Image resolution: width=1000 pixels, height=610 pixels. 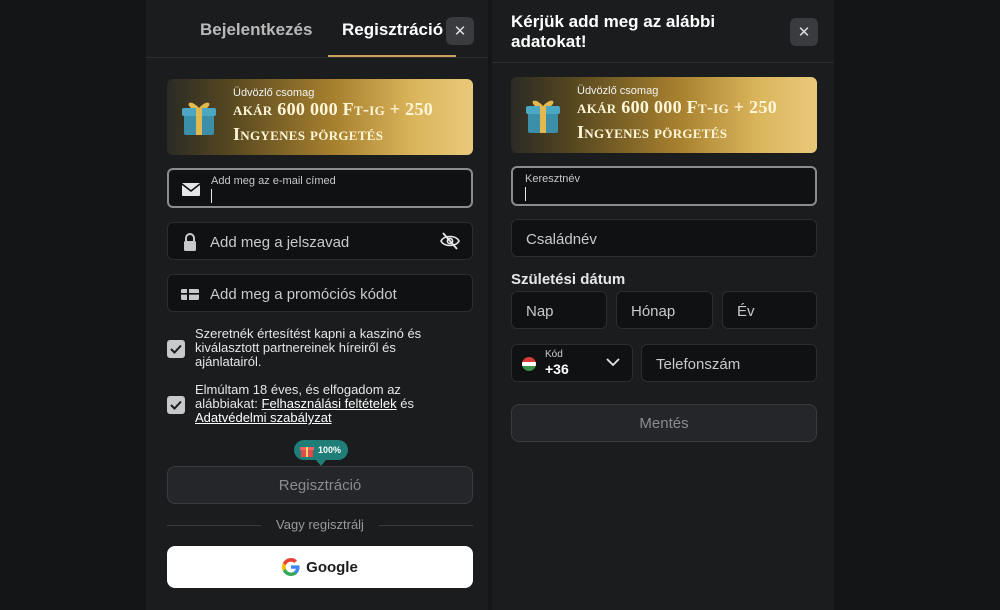 What do you see at coordinates (664, 238) in the screenshot?
I see `lastname-field: Családnév` at bounding box center [664, 238].